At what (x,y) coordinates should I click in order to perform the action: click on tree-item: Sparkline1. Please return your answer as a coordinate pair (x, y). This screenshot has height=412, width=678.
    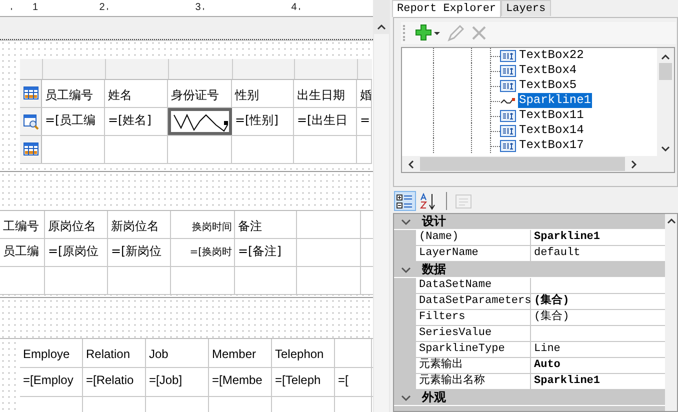
    Looking at the image, I should click on (555, 100).